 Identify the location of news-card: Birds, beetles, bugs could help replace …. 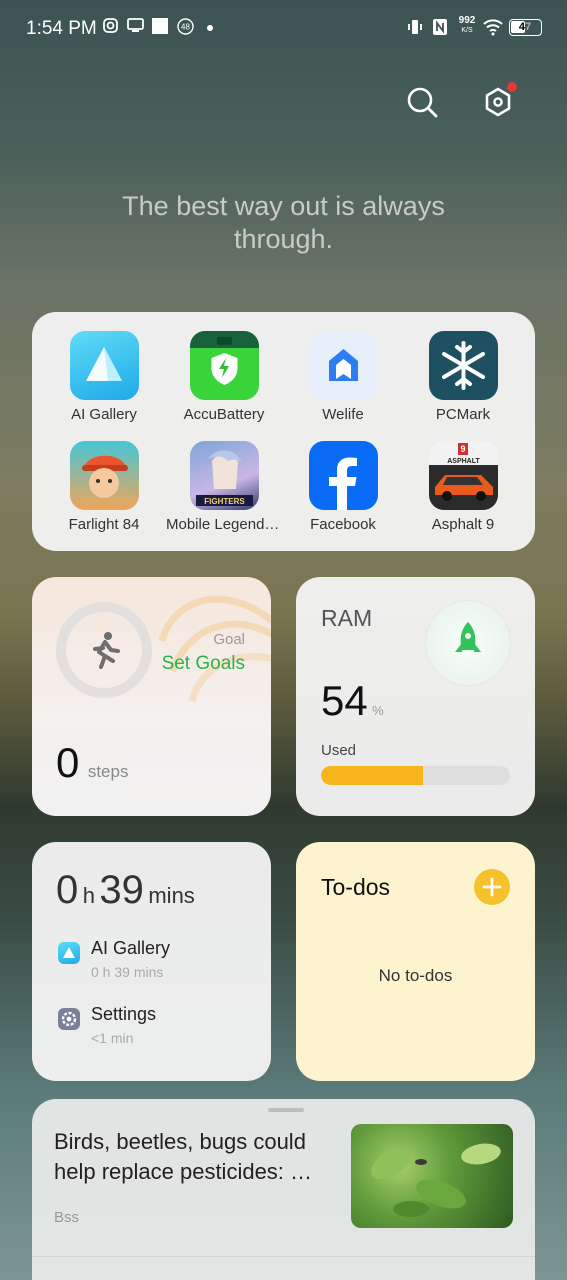
(283, 1189).